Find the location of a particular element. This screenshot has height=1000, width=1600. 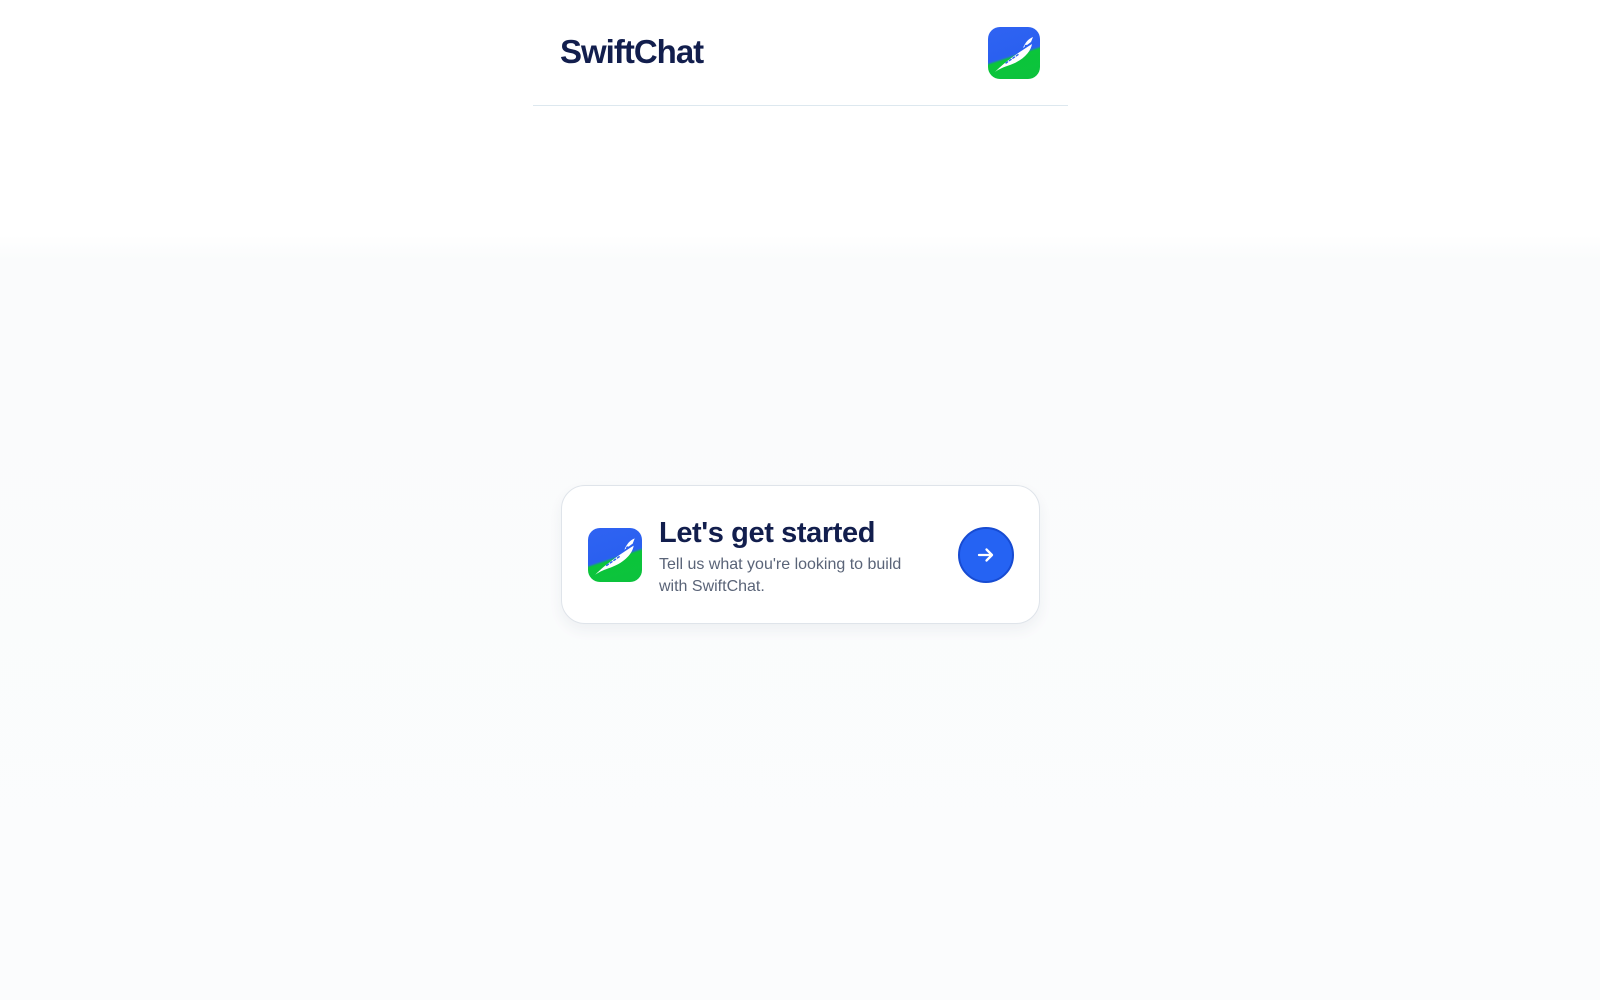

brand-title: SwiftChat is located at coordinates (632, 51).